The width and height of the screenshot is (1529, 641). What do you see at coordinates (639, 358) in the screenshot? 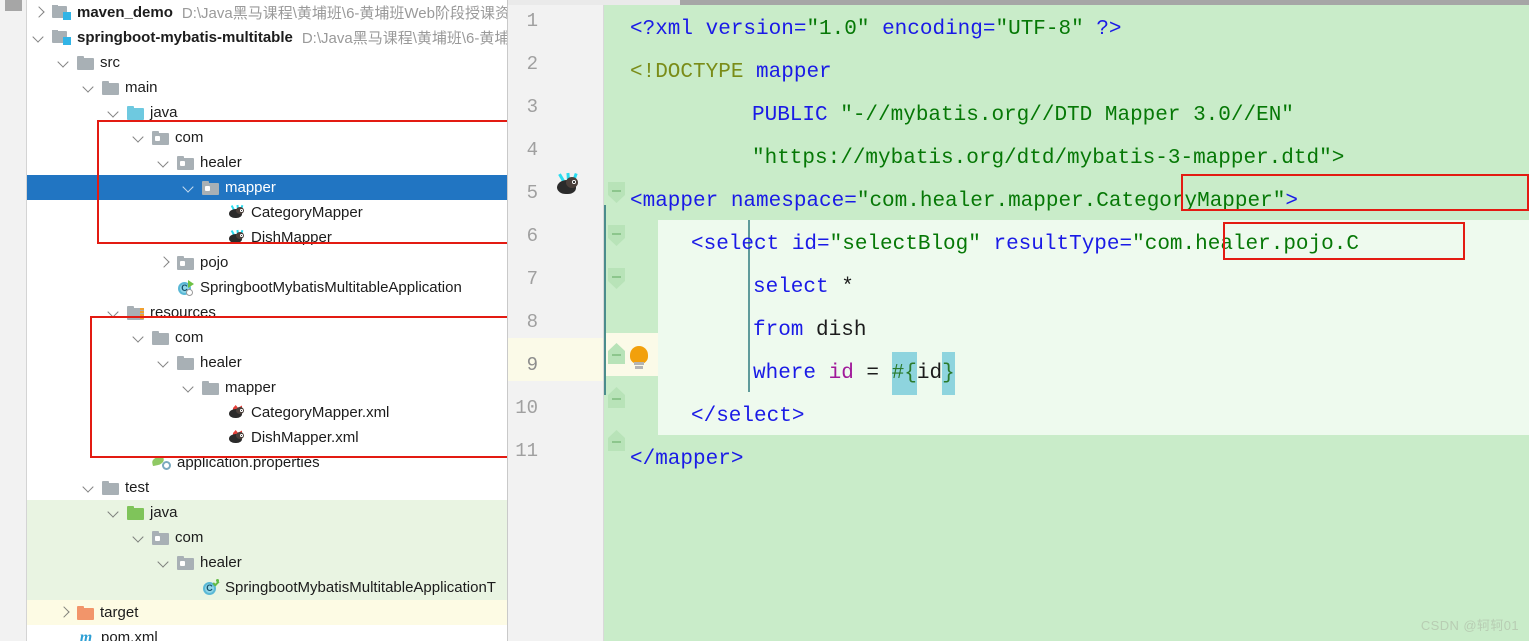
I see `intention-bulb-icon` at bounding box center [639, 358].